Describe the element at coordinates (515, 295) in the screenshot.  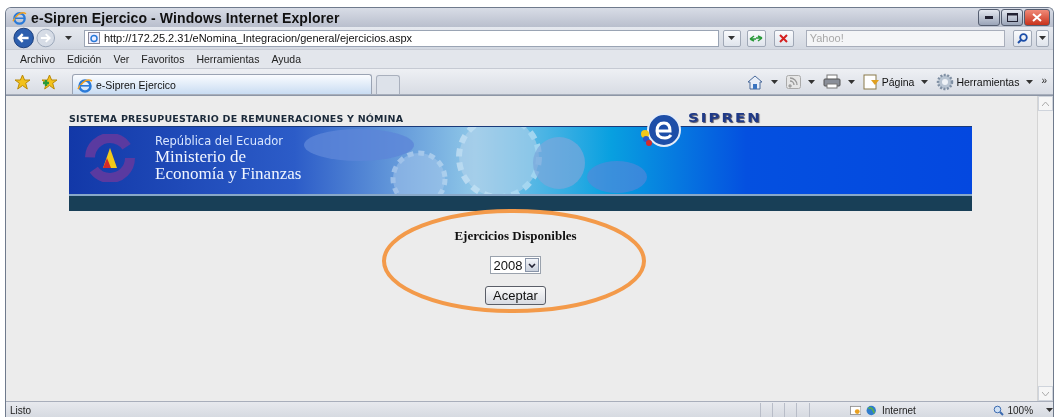
I see `accept-button: Aceptar` at that location.